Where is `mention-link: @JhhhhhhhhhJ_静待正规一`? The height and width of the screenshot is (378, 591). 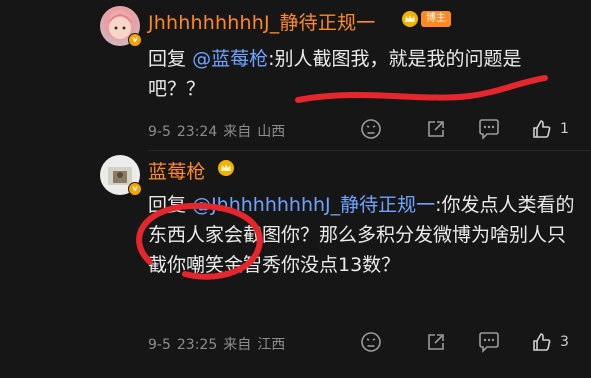 mention-link: @JhhhhhhhhhJ_静待正规一 is located at coordinates (313, 205).